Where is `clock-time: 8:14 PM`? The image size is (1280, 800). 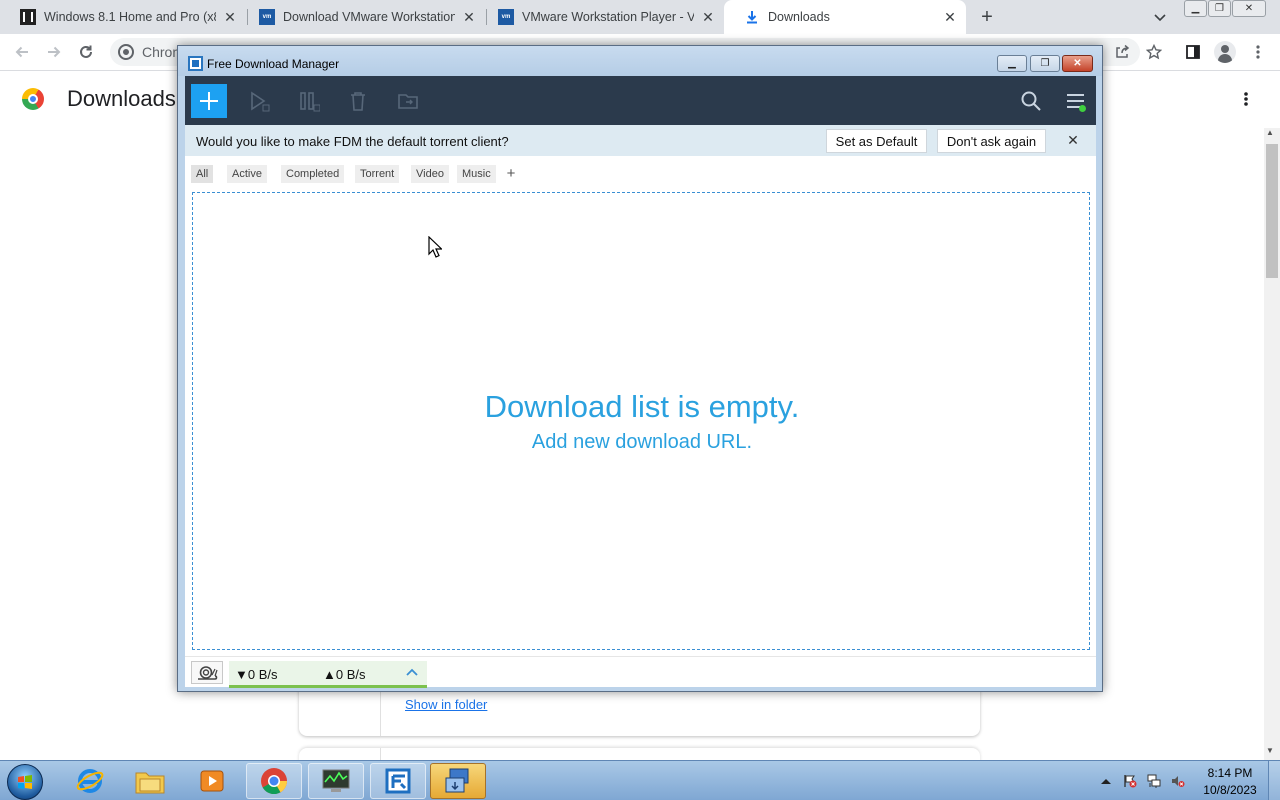
clock-time: 8:14 PM is located at coordinates (1230, 773).